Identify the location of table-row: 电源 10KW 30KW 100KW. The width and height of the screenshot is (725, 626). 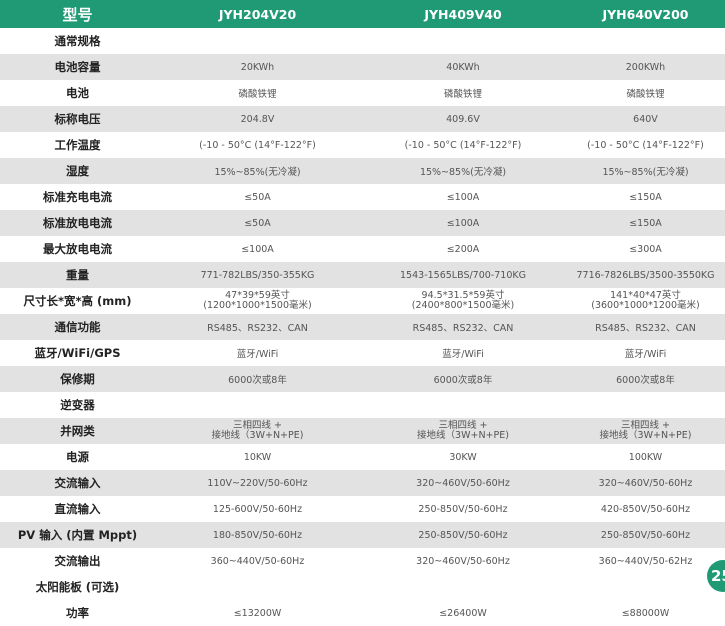
(362, 457).